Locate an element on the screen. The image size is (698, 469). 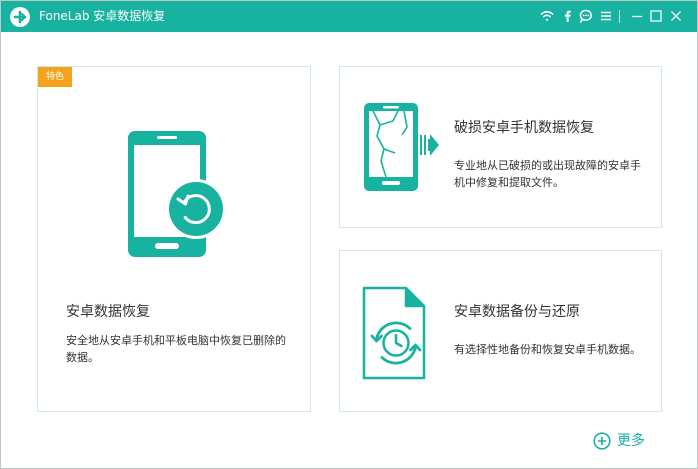
minimize-icon is located at coordinates (637, 16).